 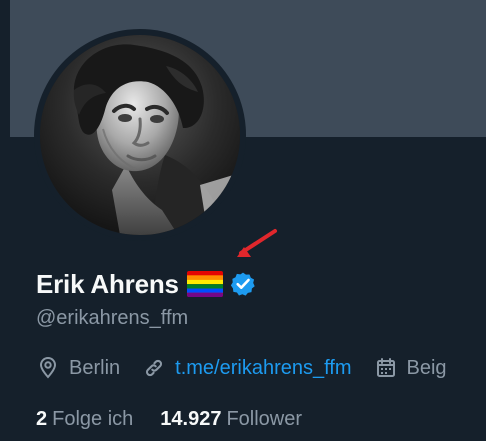 What do you see at coordinates (263, 368) in the screenshot?
I see `website-link: t.me/erikahrens_ffm` at bounding box center [263, 368].